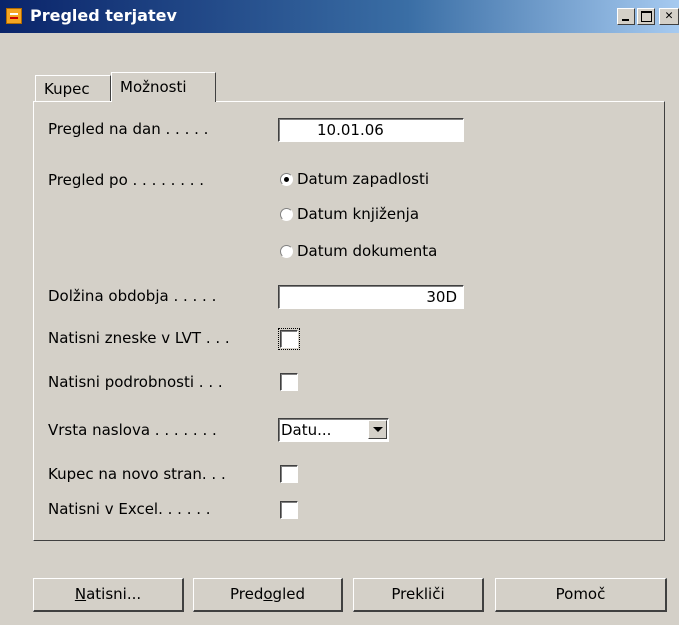  What do you see at coordinates (73, 88) in the screenshot?
I see `tab-kupec: Kupec` at bounding box center [73, 88].